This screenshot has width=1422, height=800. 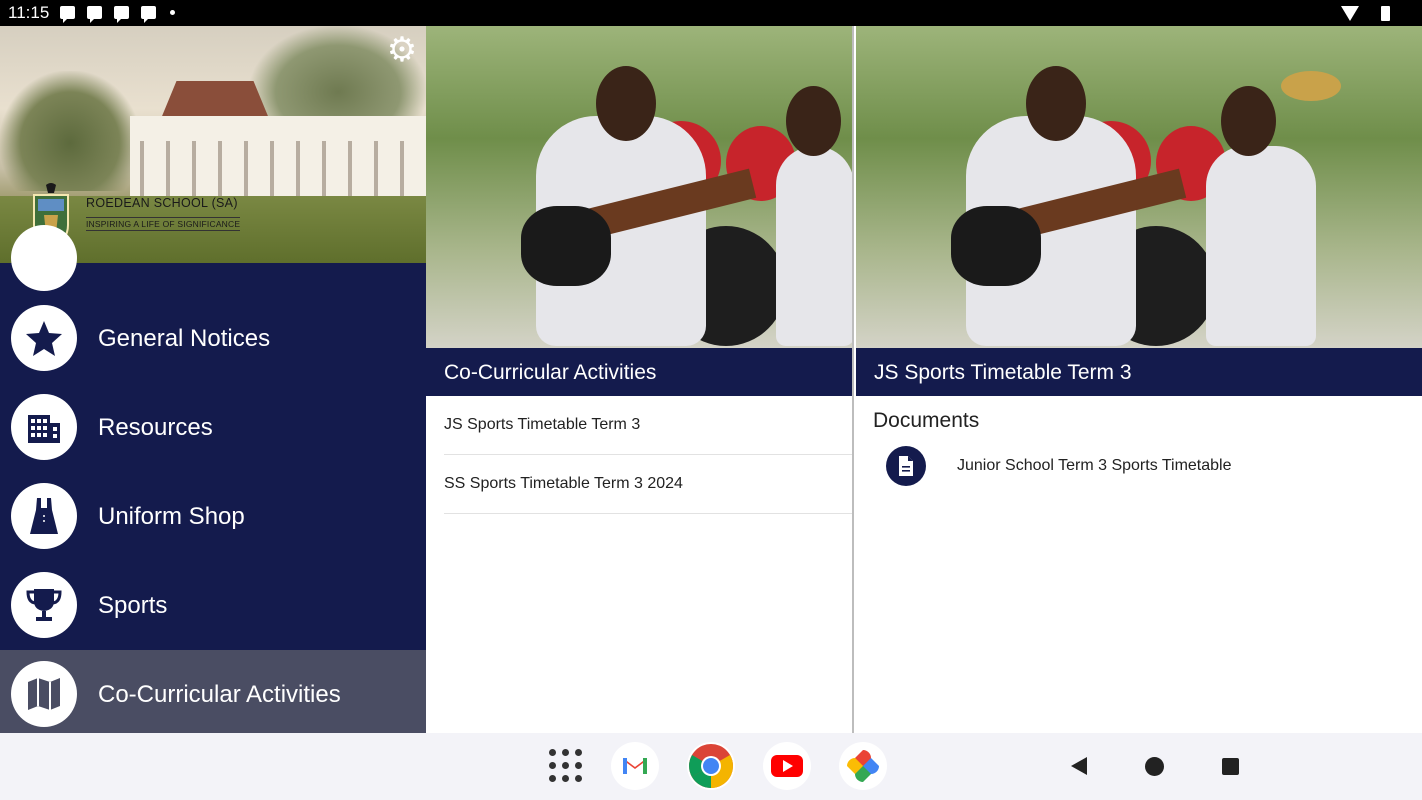 What do you see at coordinates (1350, 13) in the screenshot?
I see `wifi-icon` at bounding box center [1350, 13].